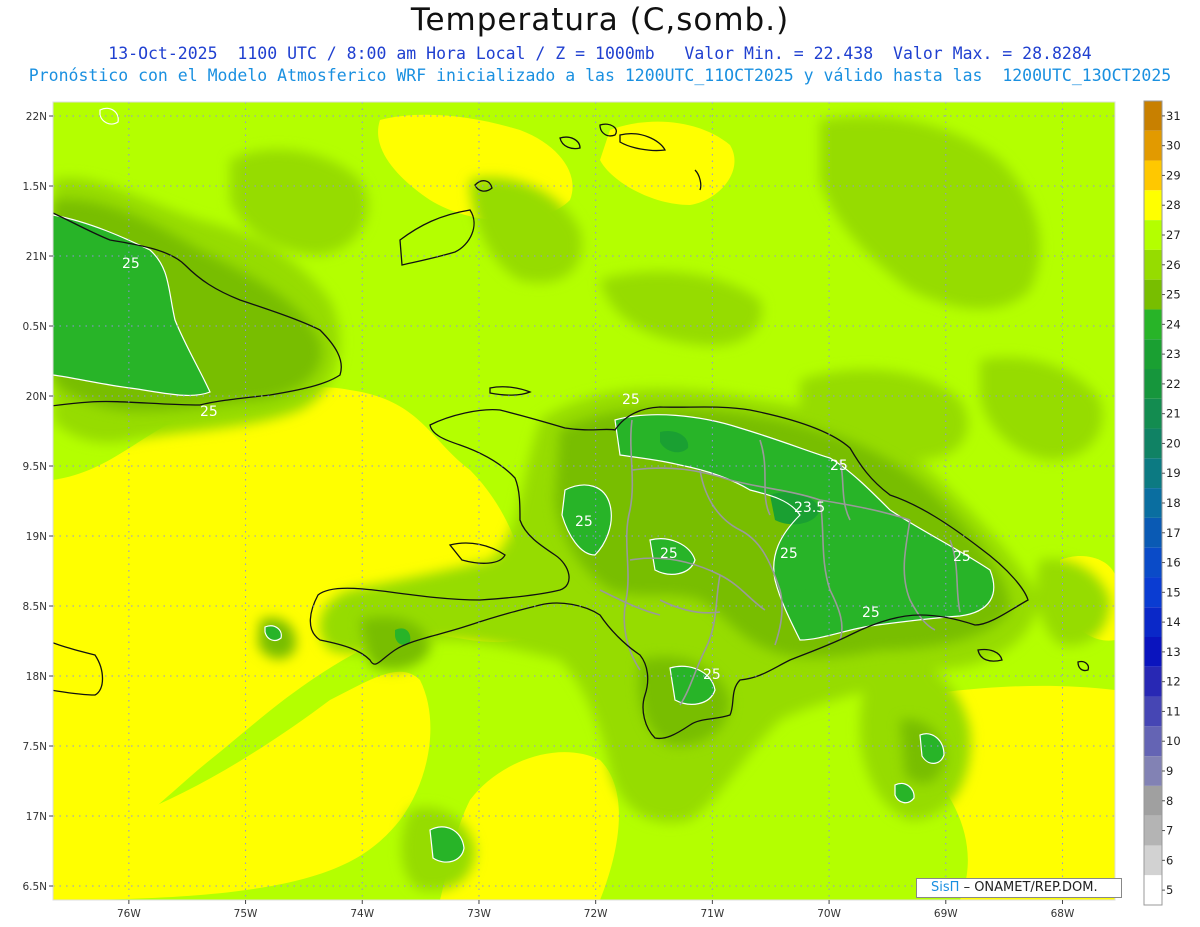 The width and height of the screenshot is (1200, 927). Describe the element at coordinates (1173, 384) in the screenshot. I see `colorbar-label: 22` at that location.